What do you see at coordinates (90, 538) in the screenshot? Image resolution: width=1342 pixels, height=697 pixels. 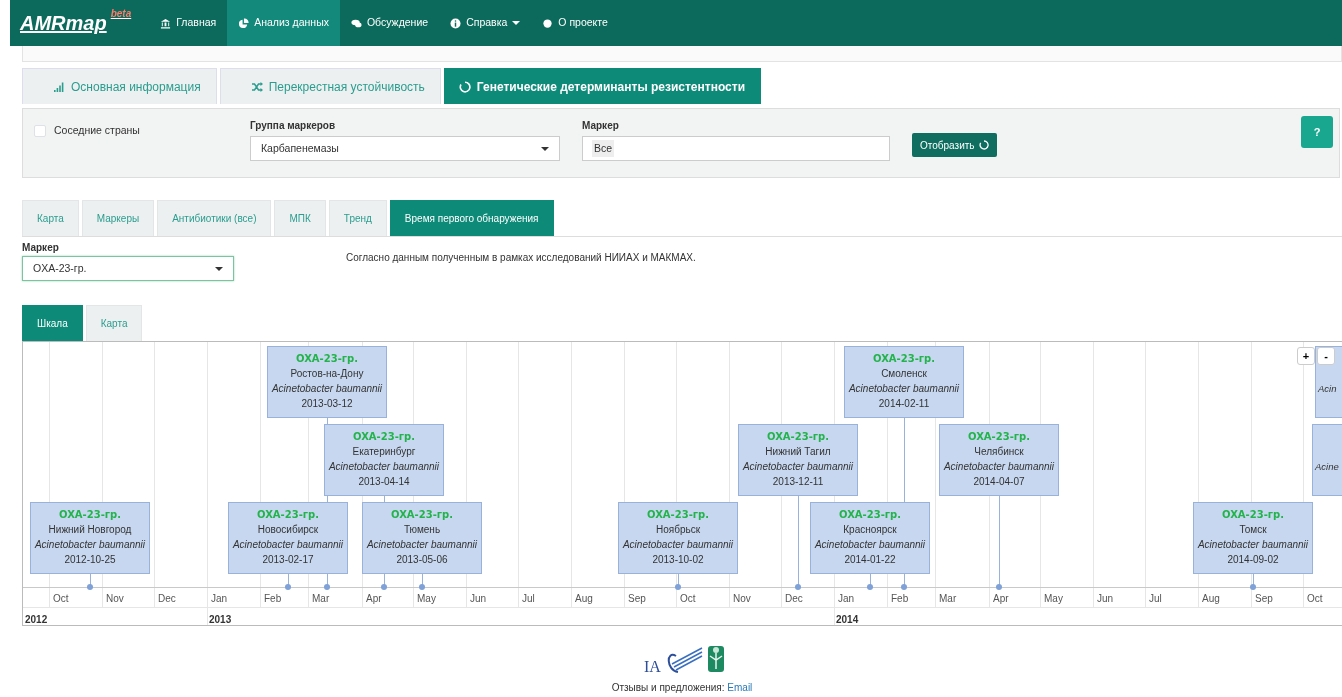 I see `event-card: OXA-23-гр. Нижний Новгород Acinetobacter baumannii 2012-10-25` at bounding box center [90, 538].